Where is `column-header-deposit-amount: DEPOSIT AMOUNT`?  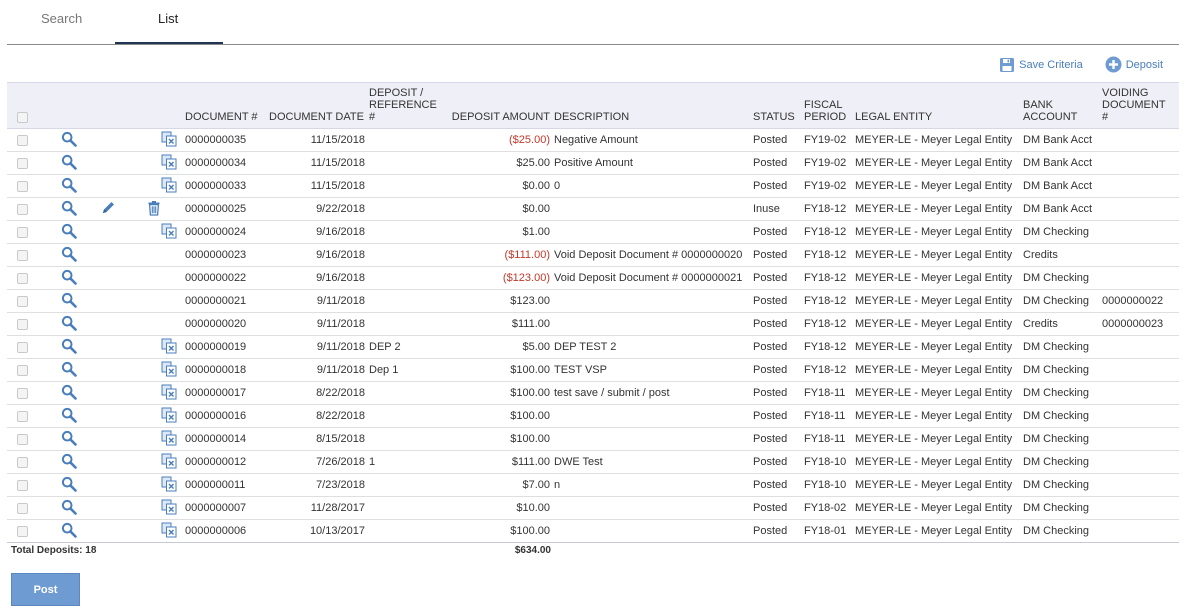 column-header-deposit-amount: DEPOSIT AMOUNT is located at coordinates (496, 105).